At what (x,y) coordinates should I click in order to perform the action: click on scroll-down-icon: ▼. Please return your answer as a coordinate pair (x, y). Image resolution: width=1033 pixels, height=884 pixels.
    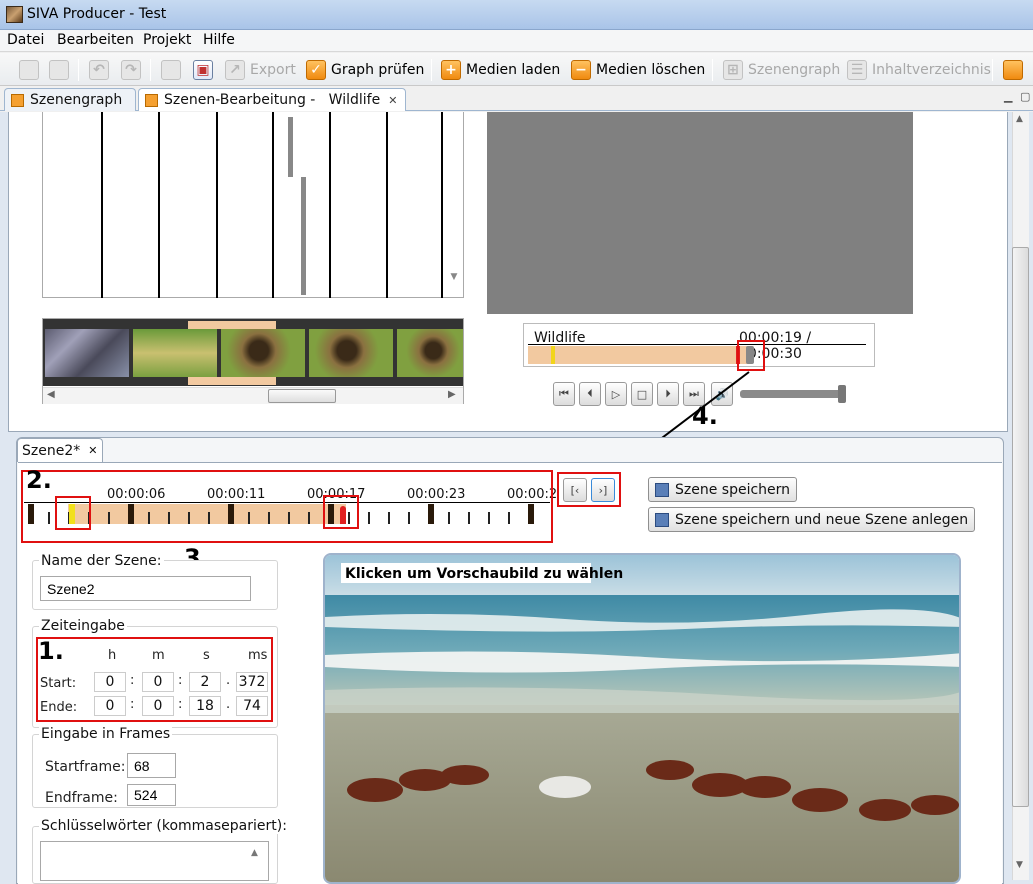
    Looking at the image, I should click on (1019, 865).